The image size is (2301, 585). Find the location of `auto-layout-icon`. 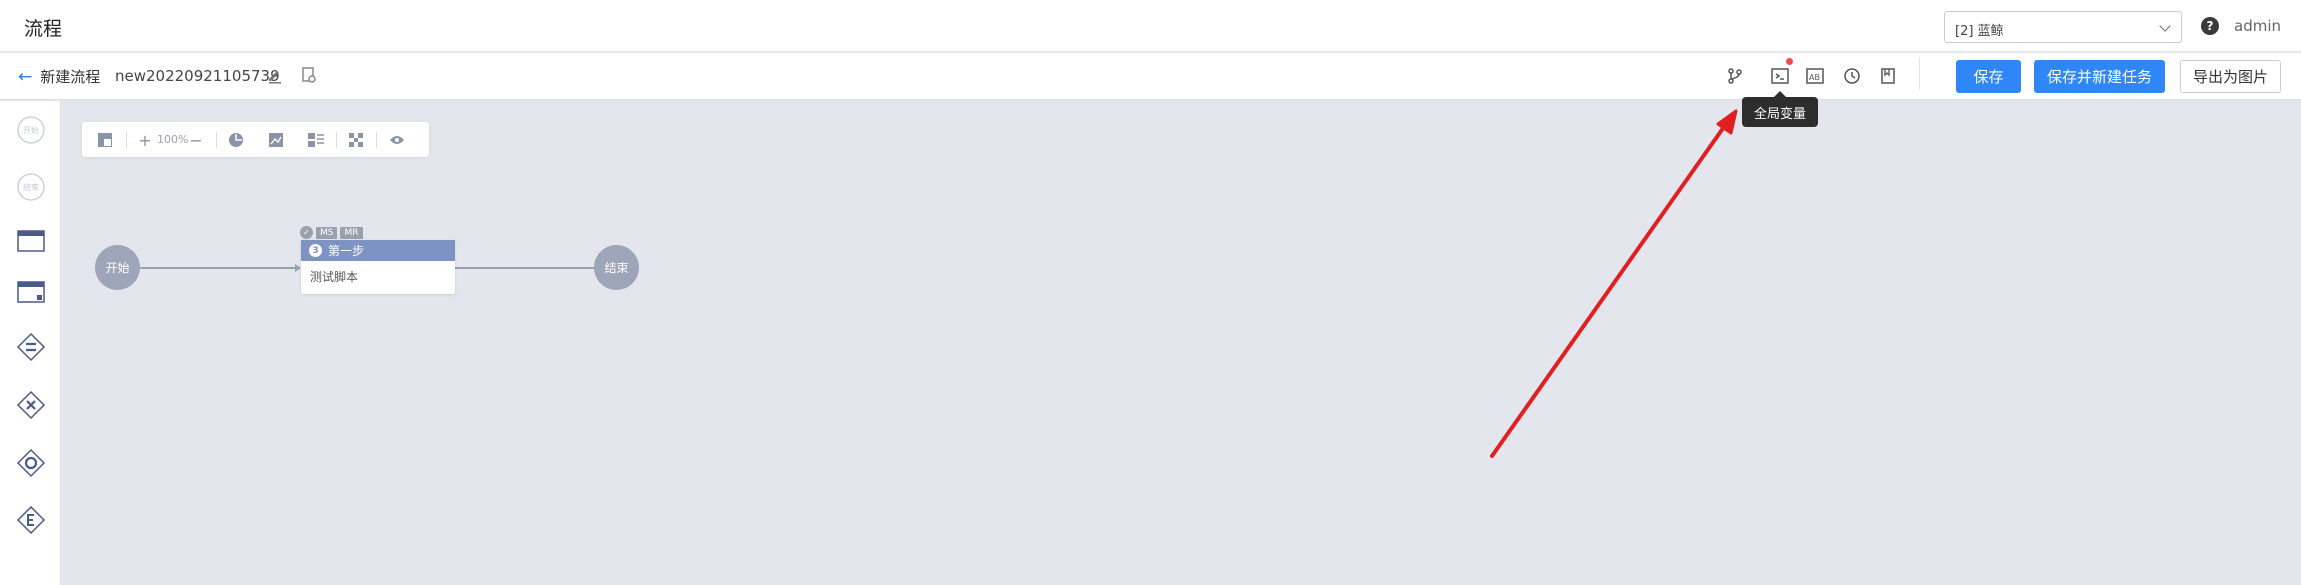

auto-layout-icon is located at coordinates (356, 140).